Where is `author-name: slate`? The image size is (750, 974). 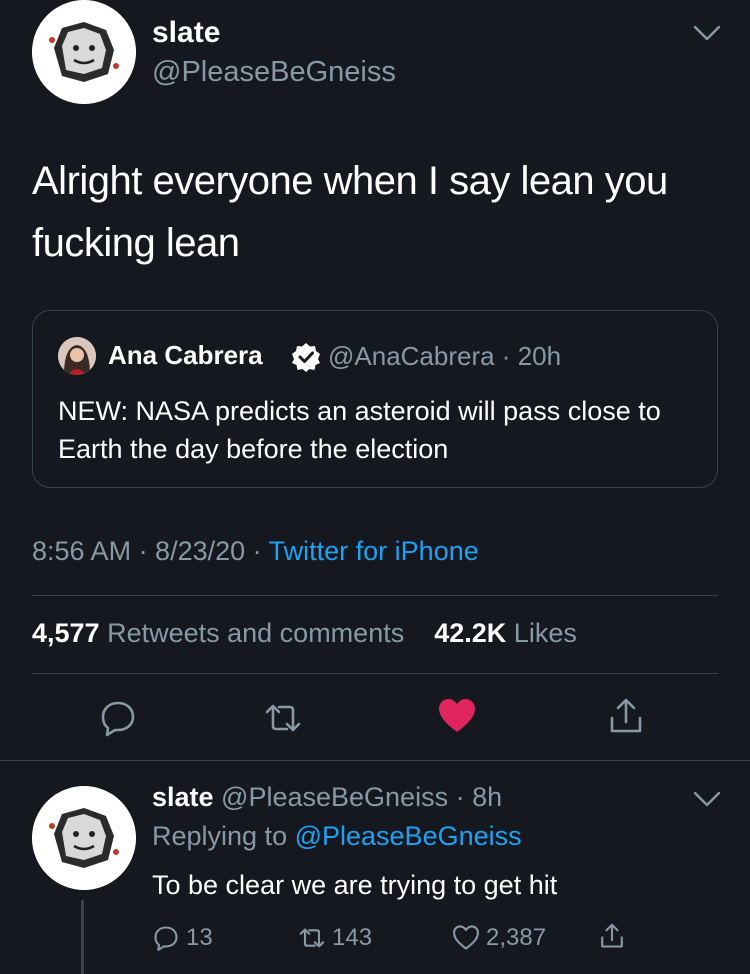 author-name: slate is located at coordinates (186, 33).